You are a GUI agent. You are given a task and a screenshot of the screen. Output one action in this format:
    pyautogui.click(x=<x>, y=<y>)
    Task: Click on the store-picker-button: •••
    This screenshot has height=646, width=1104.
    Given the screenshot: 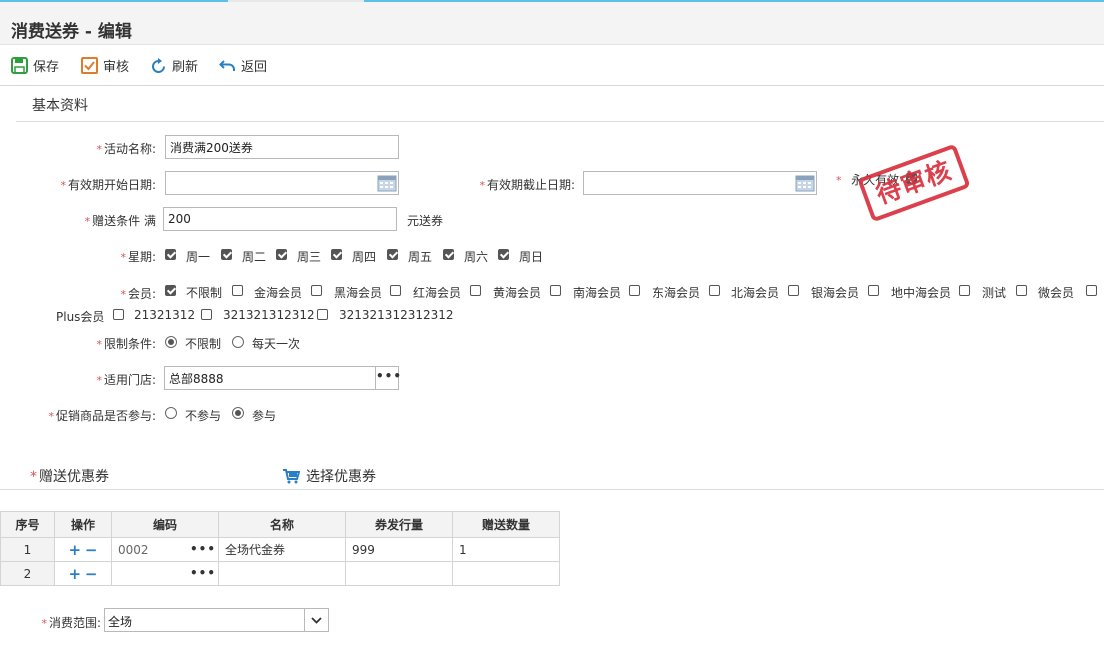 What is the action you would take?
    pyautogui.click(x=388, y=378)
    